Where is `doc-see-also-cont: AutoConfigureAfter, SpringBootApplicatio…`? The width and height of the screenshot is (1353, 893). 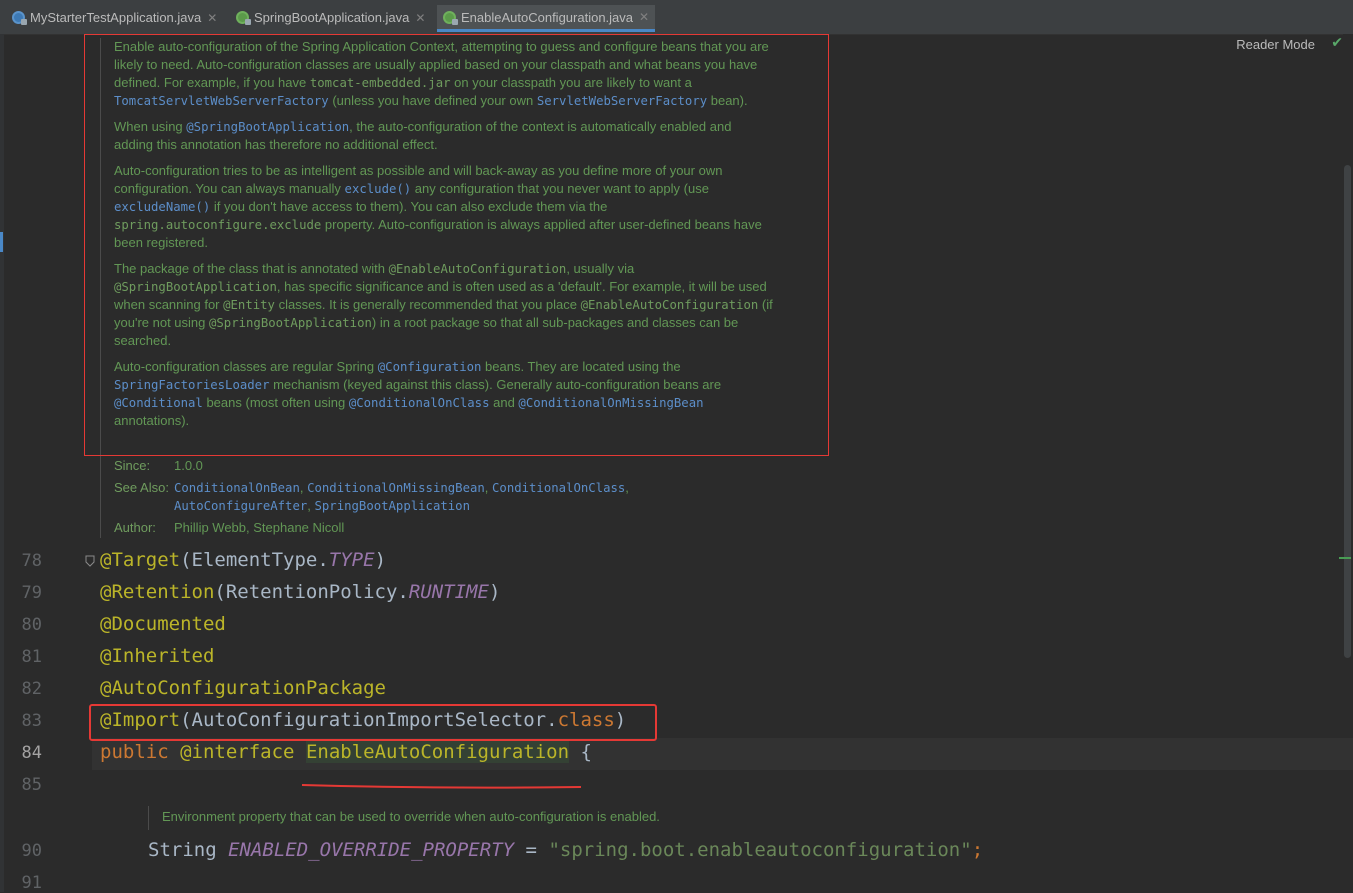 doc-see-also-cont: AutoConfigureAfter, SpringBootApplicatio… is located at coordinates (322, 505).